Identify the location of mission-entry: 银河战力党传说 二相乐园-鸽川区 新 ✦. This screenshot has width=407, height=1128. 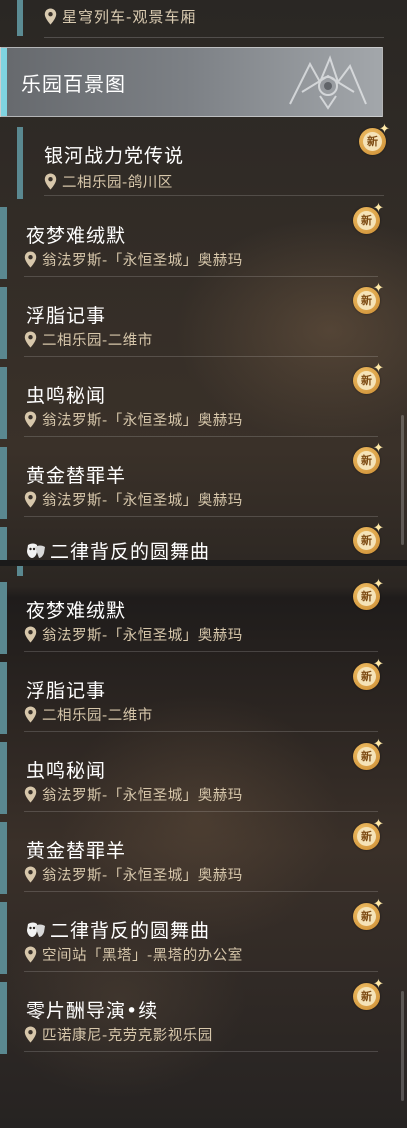
(203, 165).